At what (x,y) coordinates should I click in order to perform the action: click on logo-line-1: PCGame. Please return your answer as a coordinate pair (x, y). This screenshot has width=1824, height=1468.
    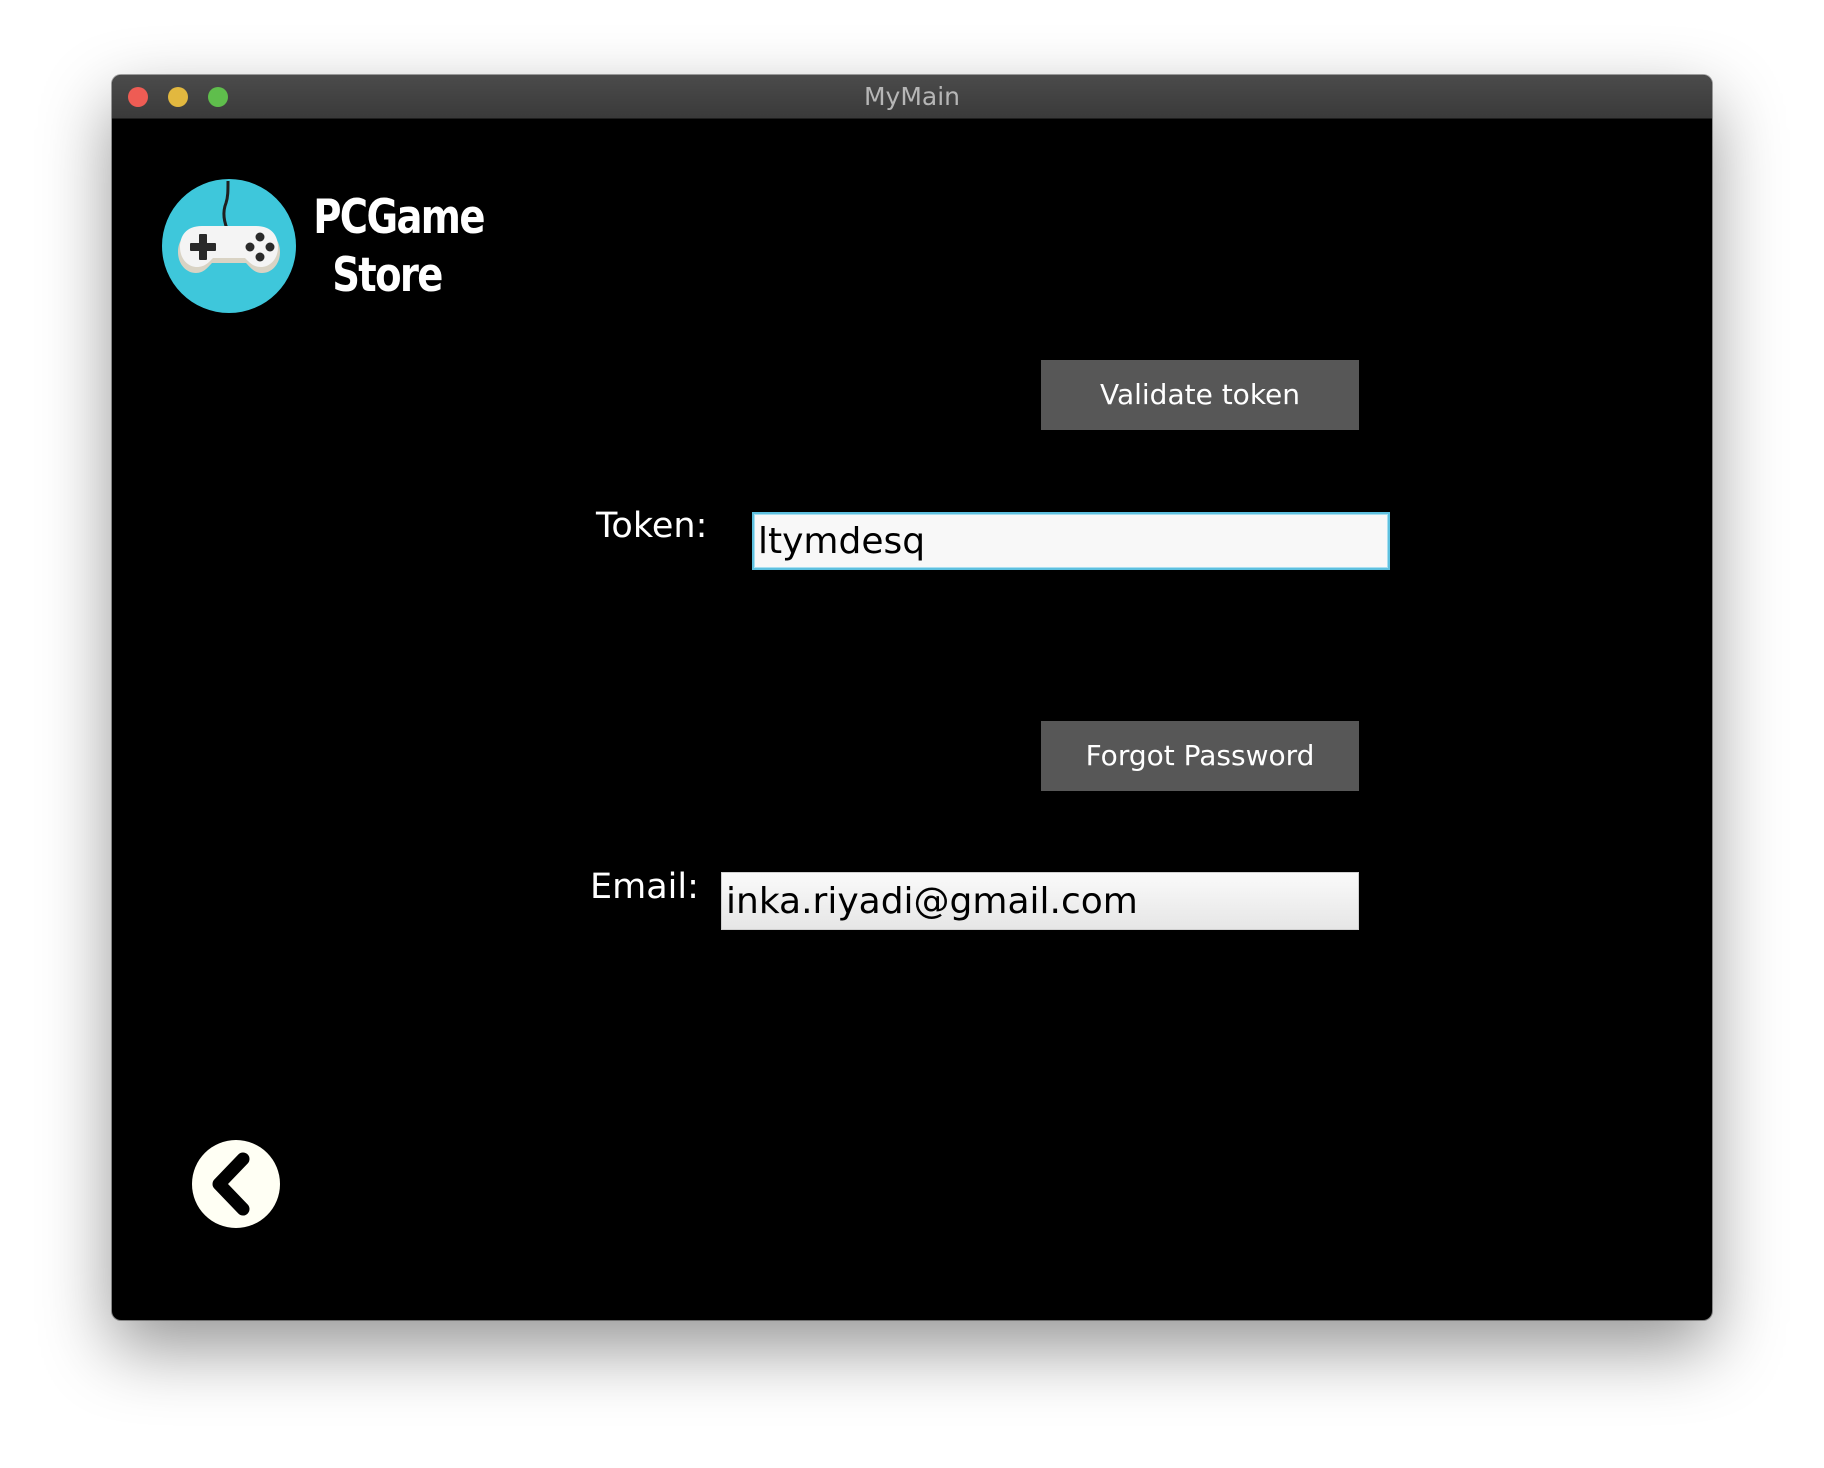
    Looking at the image, I should click on (399, 217).